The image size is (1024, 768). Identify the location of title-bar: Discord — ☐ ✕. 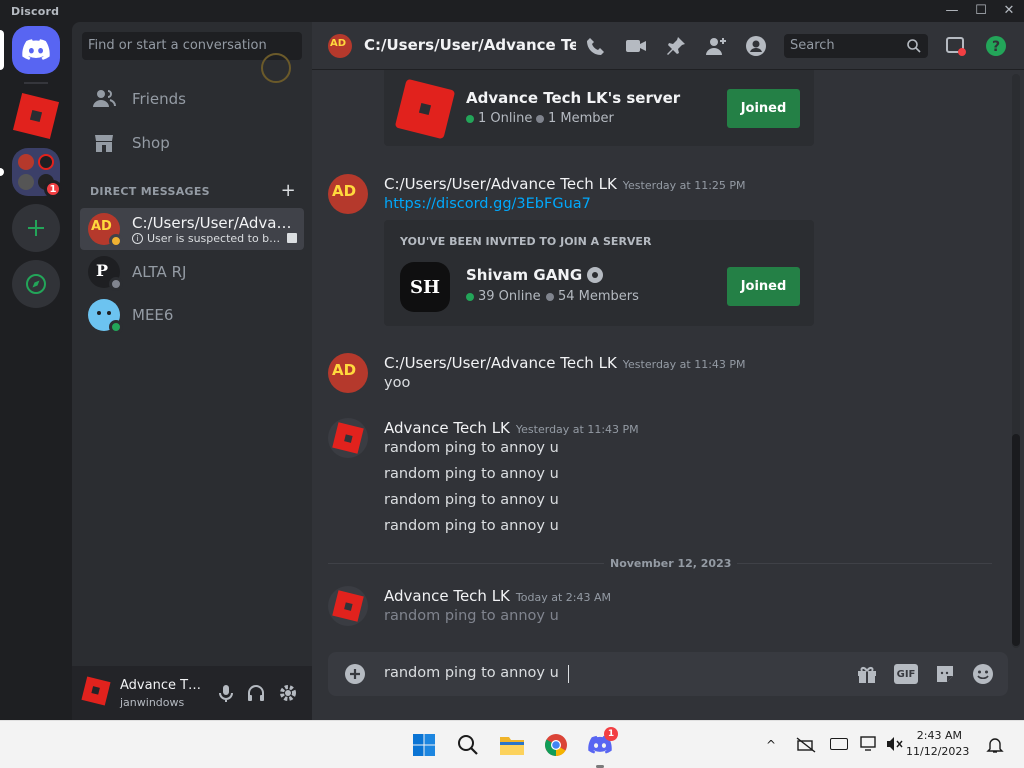
(512, 11).